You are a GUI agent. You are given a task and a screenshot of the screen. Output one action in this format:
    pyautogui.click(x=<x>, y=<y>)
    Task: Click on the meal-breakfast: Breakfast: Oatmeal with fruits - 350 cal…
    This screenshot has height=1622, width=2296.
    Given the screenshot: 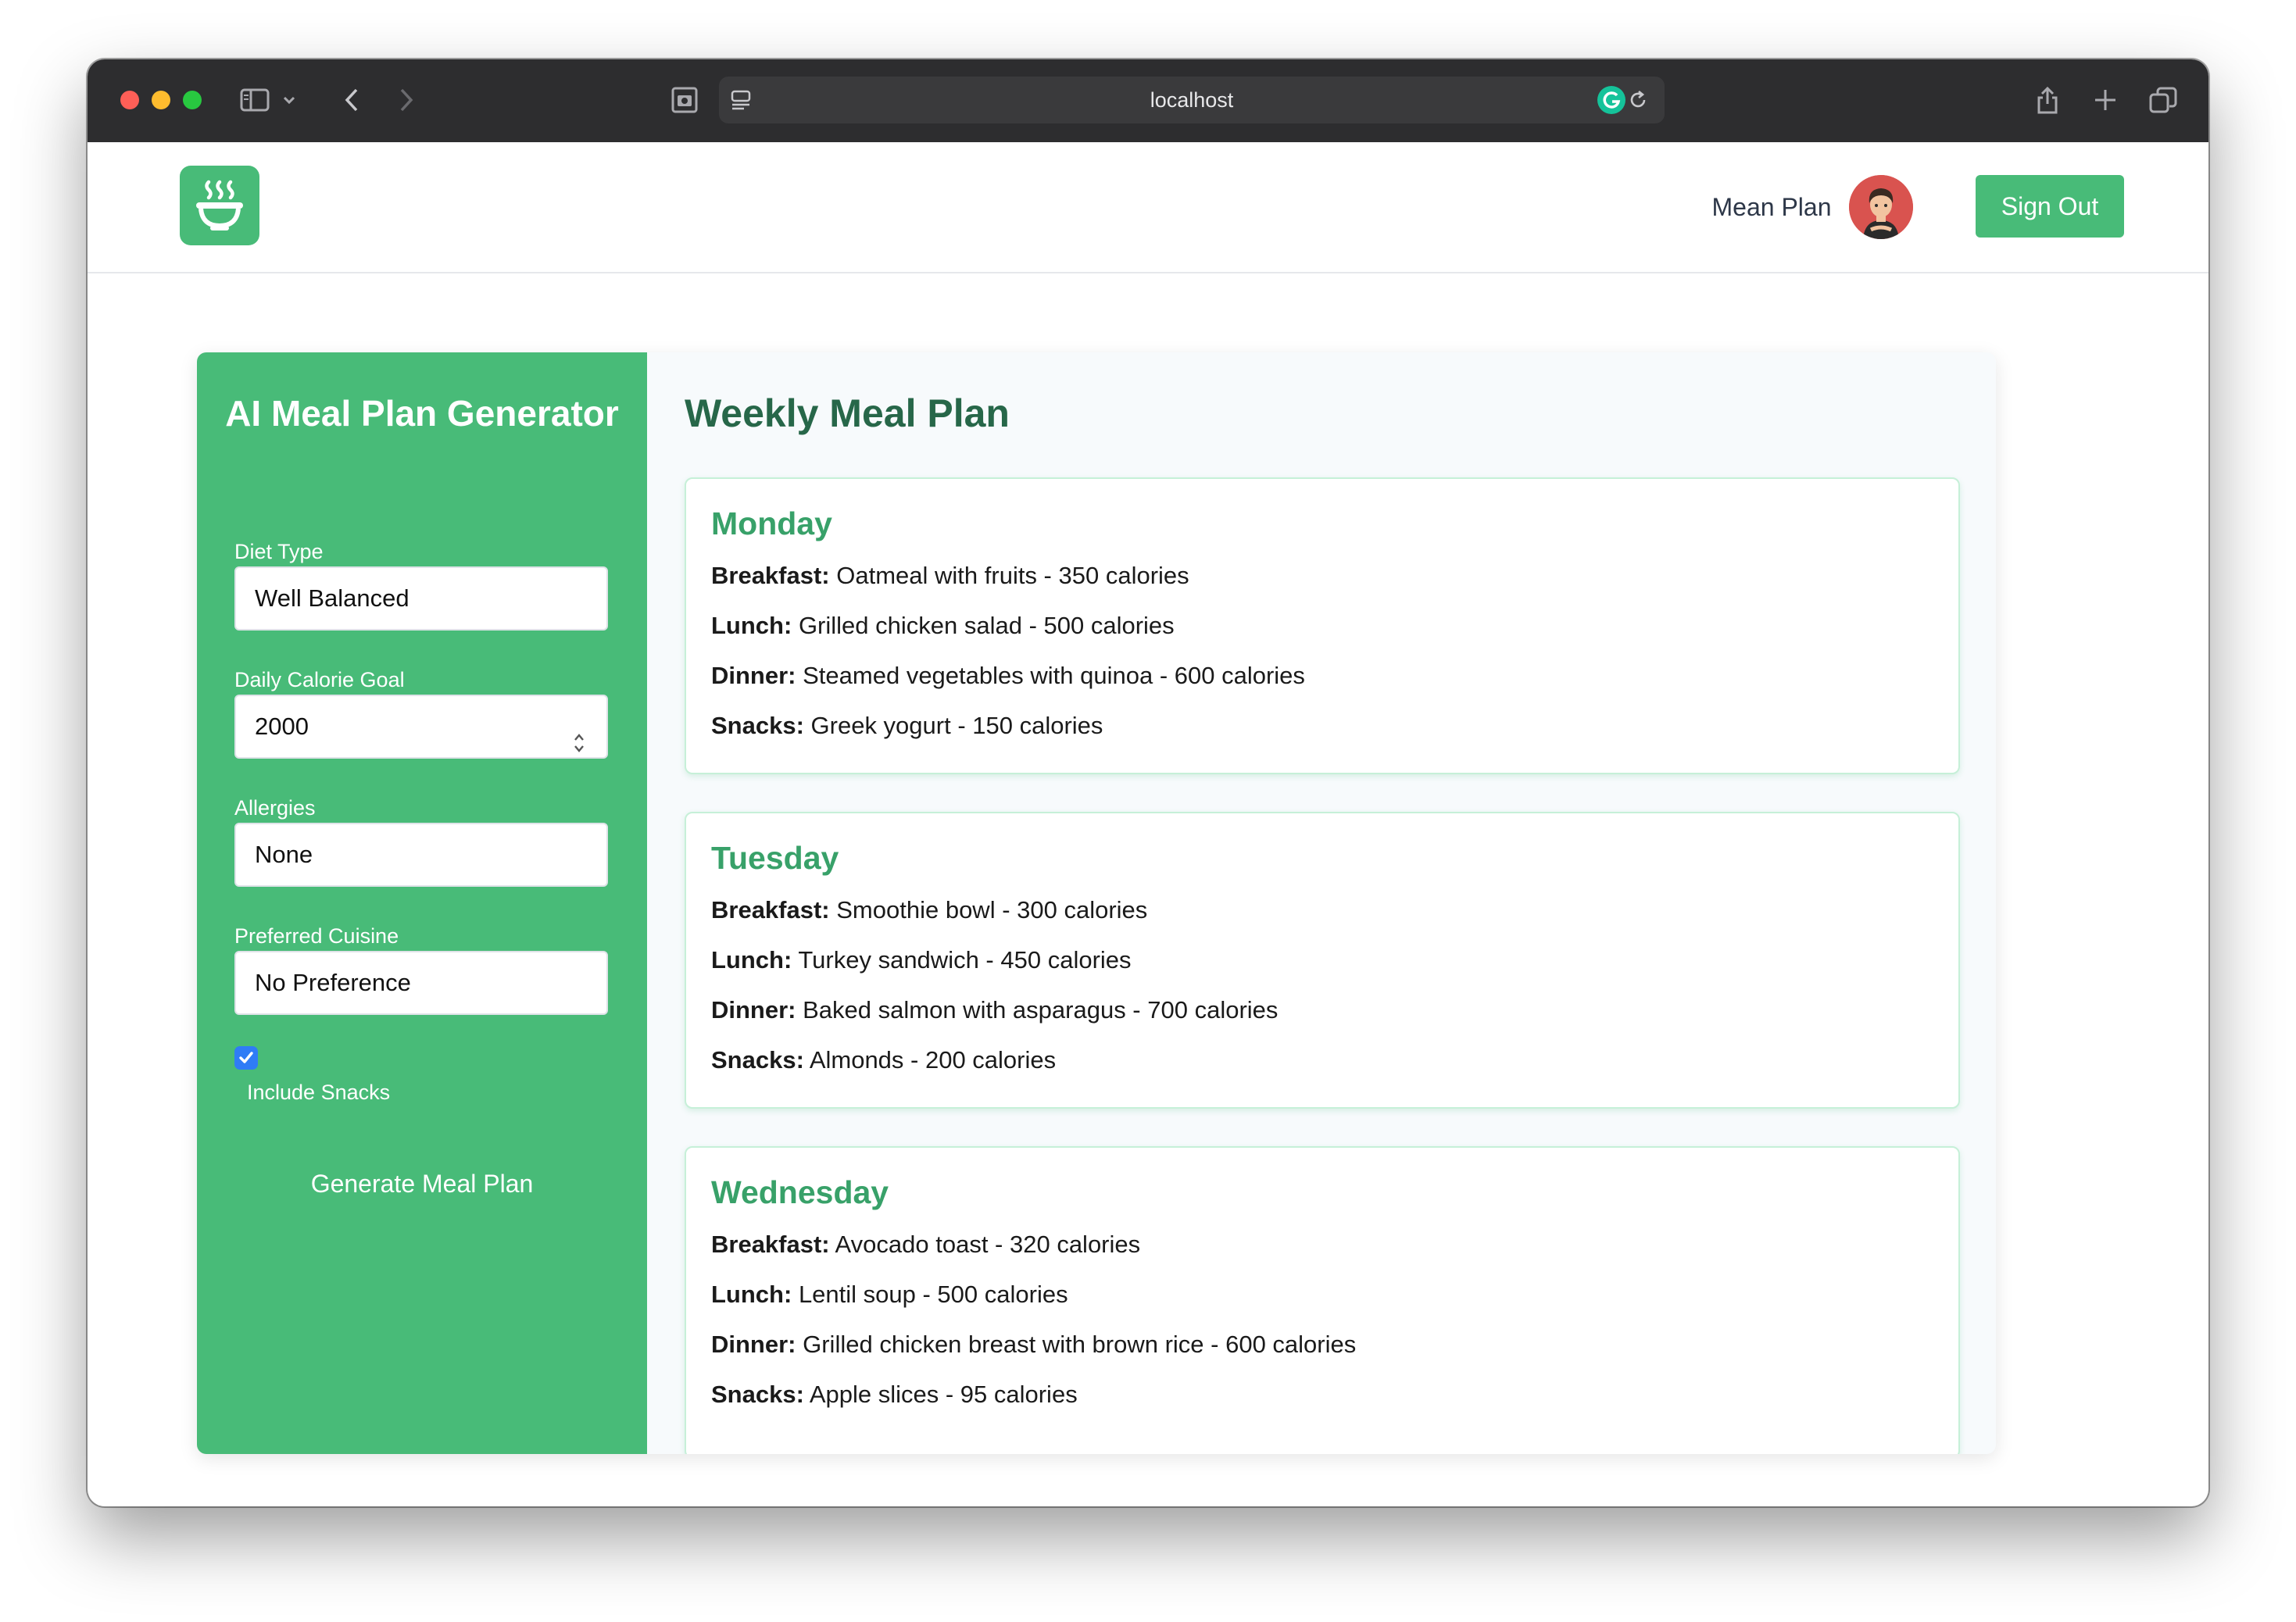 What is the action you would take?
    pyautogui.click(x=950, y=576)
    